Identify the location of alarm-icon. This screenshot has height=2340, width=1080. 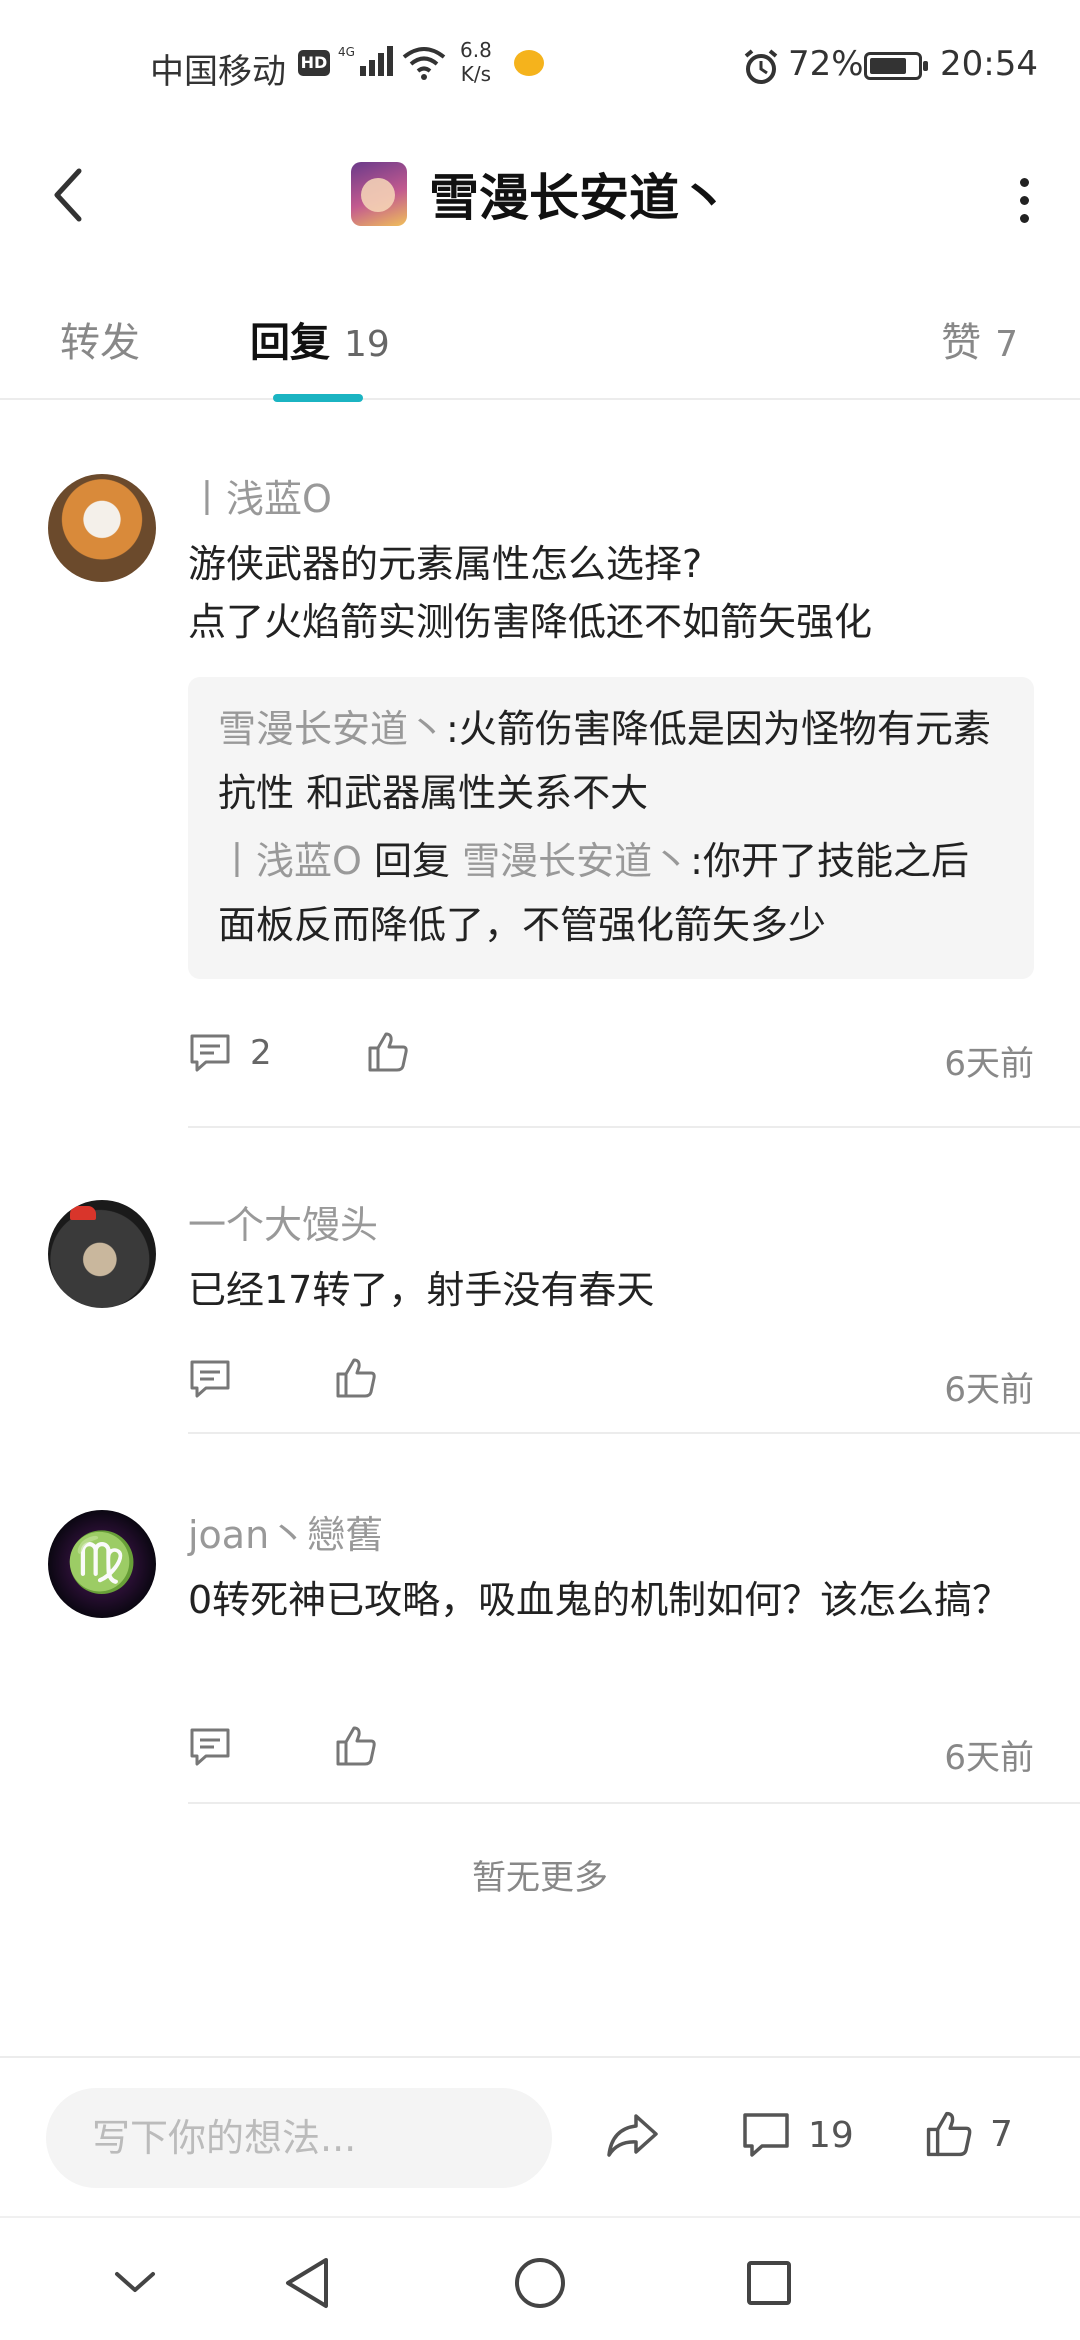
(761, 69).